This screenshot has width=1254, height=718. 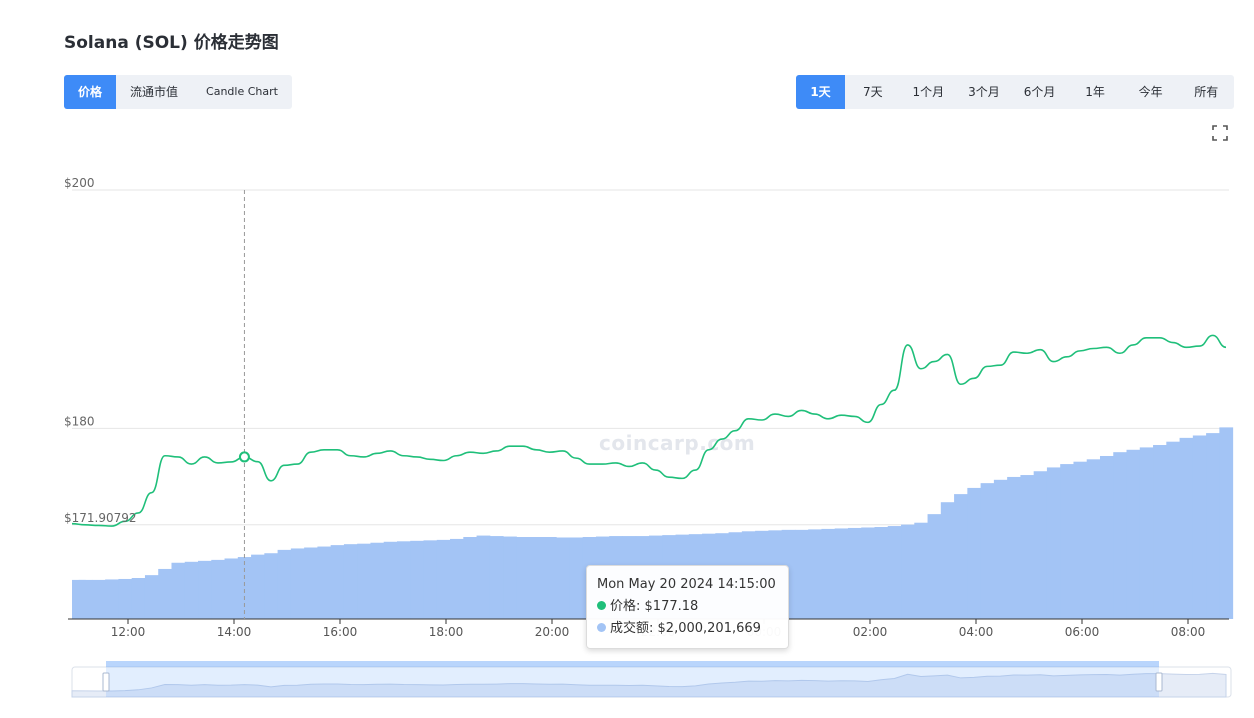 What do you see at coordinates (1159, 682) in the screenshot?
I see `navigator-right-handle` at bounding box center [1159, 682].